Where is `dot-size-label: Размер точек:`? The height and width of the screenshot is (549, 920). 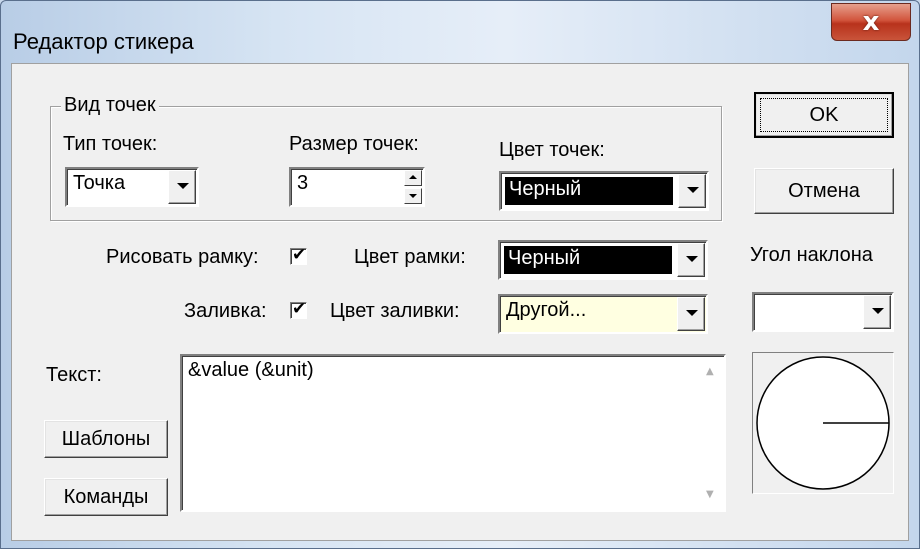 dot-size-label: Размер точек: is located at coordinates (354, 144).